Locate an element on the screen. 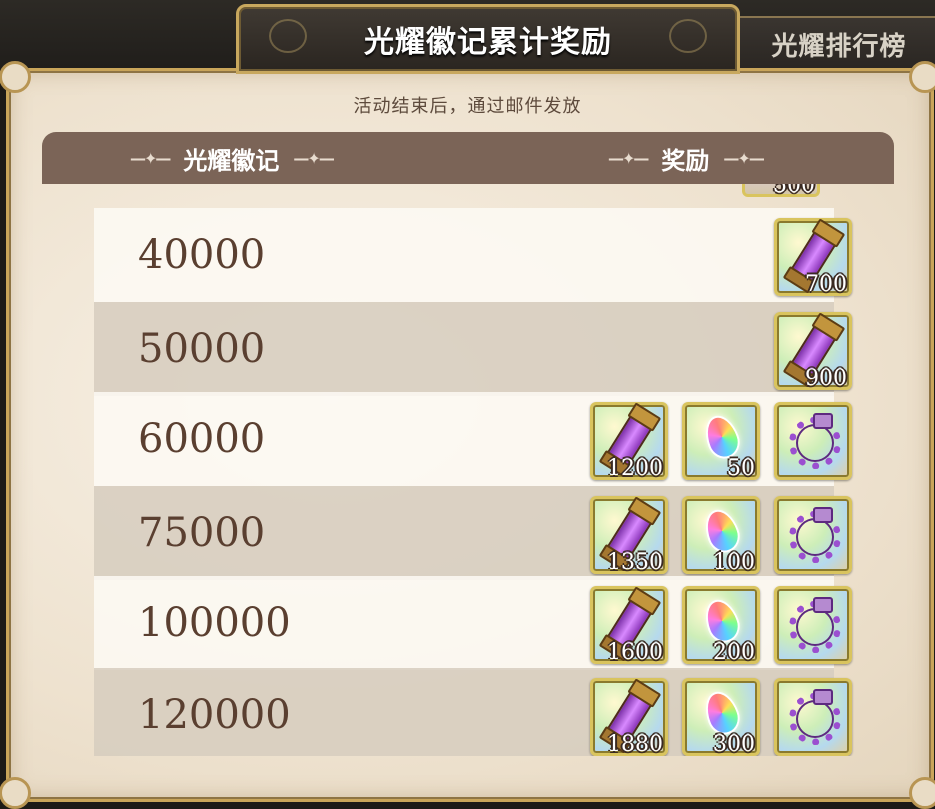 The width and height of the screenshot is (935, 809). reward-qty: 50 is located at coordinates (741, 468).